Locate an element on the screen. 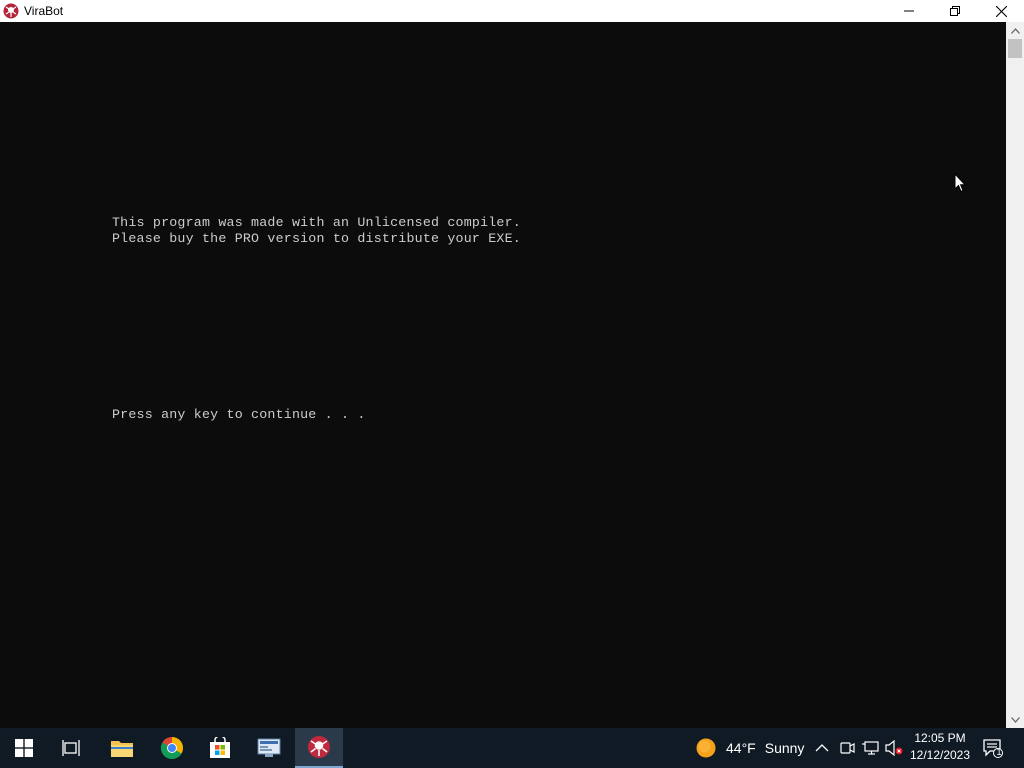 The width and height of the screenshot is (1024, 768). weather-widget: 44°F Sunny is located at coordinates (750, 748).